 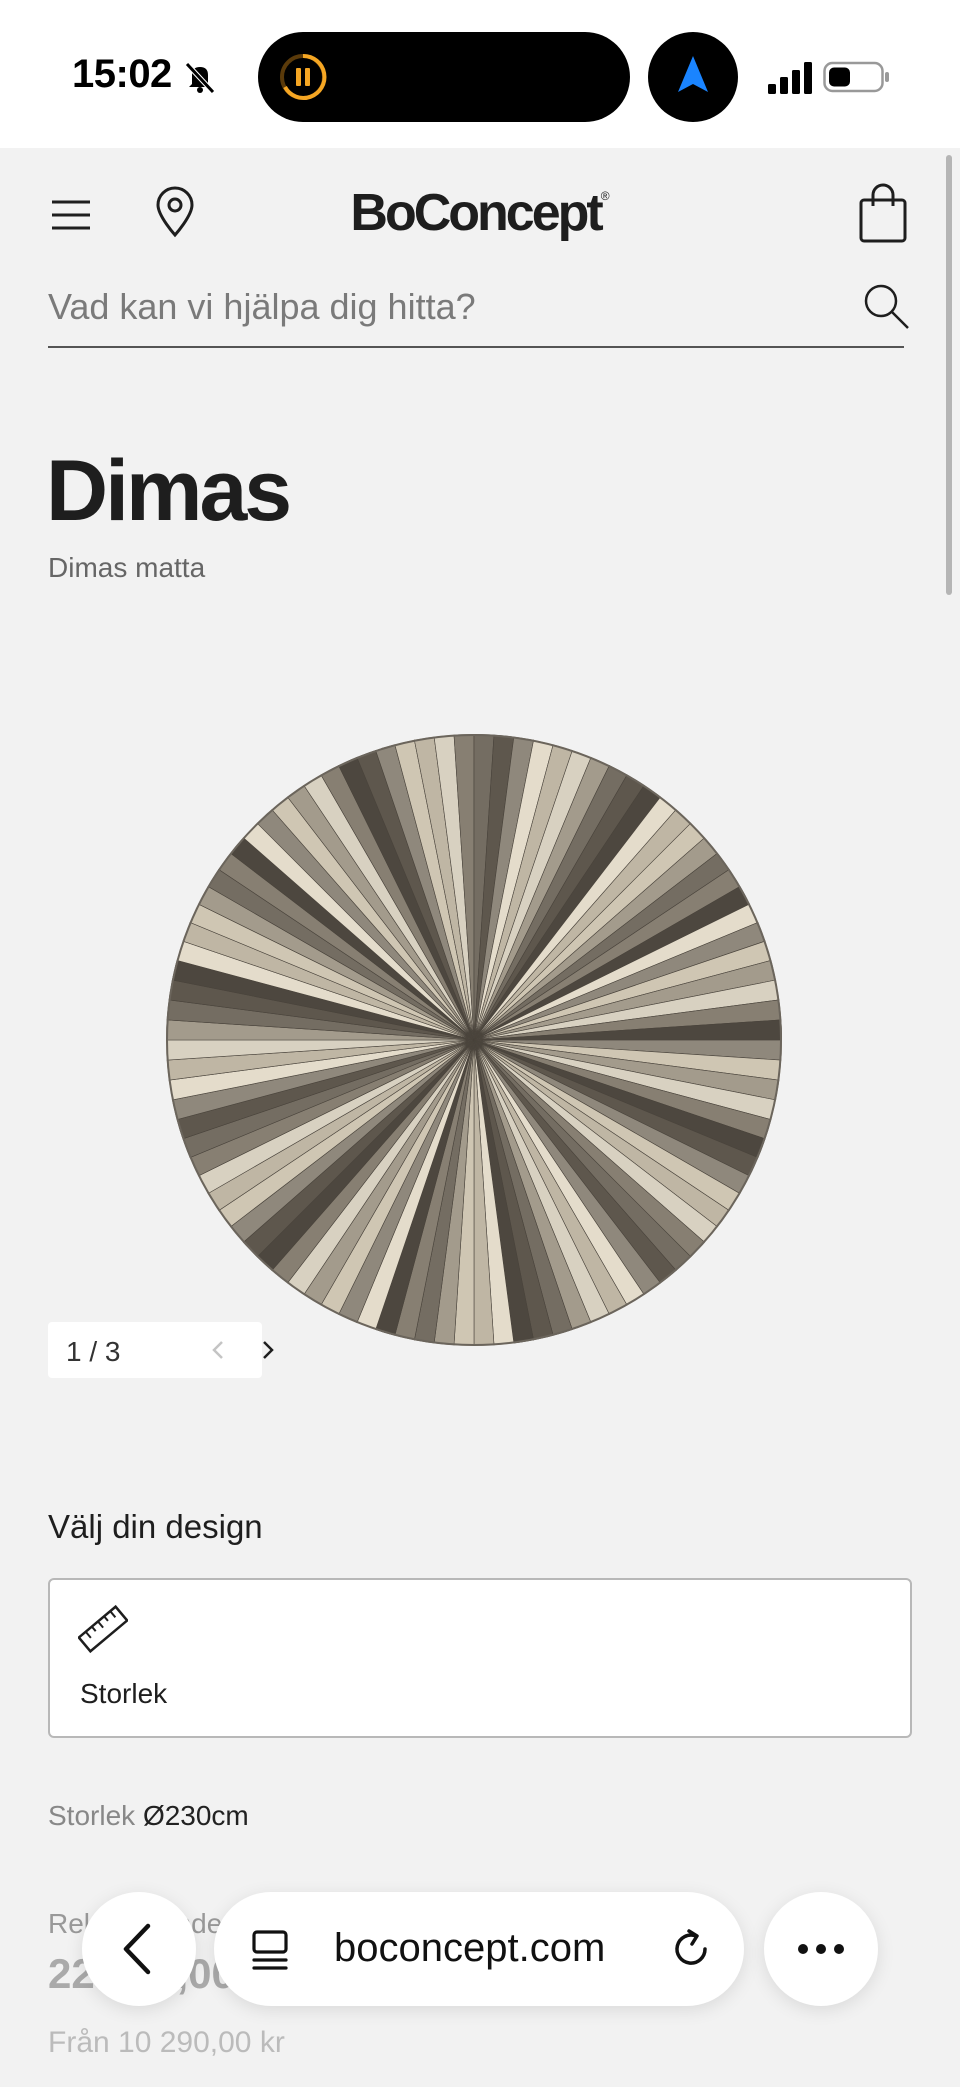 I want to click on search-icon, so click(x=887, y=307).